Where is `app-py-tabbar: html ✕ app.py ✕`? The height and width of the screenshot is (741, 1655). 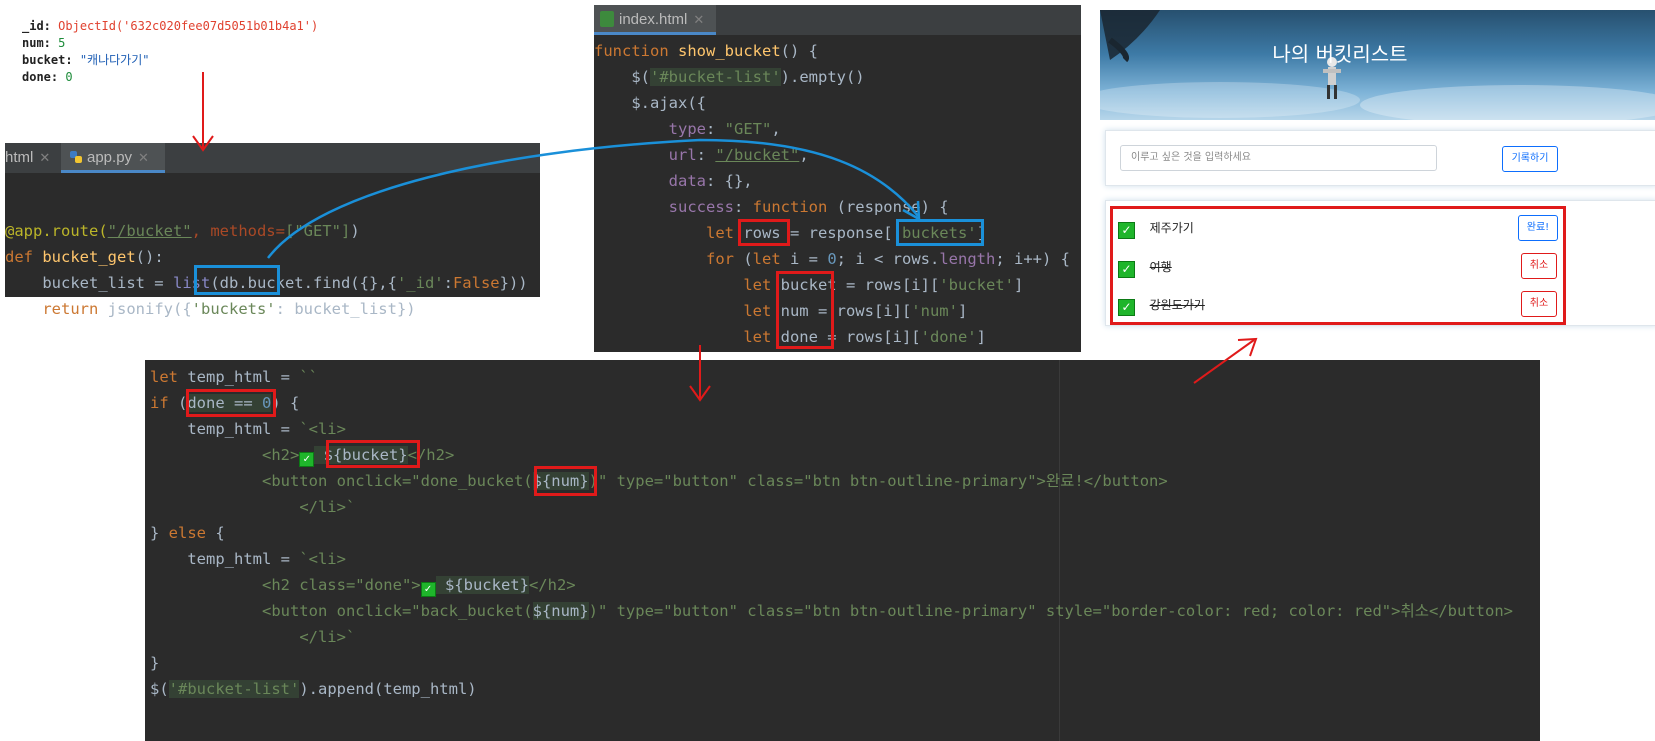
app-py-tabbar: html ✕ app.py ✕ is located at coordinates (272, 158).